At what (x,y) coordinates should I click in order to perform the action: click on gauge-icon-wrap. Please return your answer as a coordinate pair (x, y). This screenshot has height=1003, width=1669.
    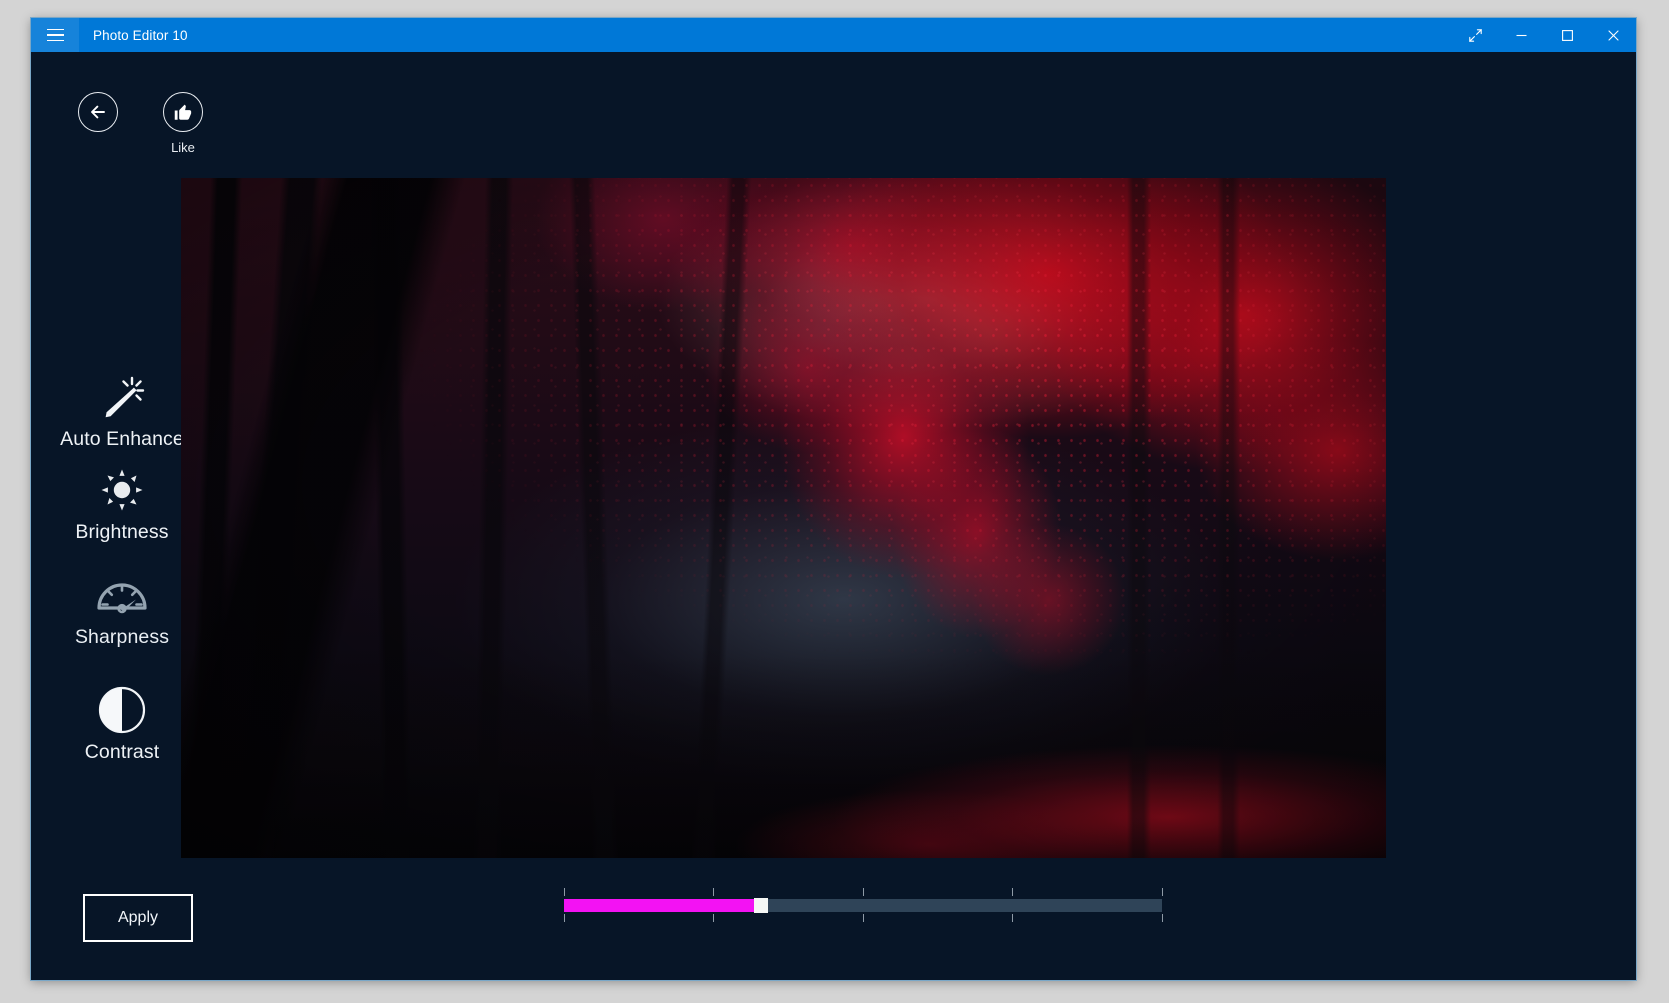
    Looking at the image, I should click on (122, 595).